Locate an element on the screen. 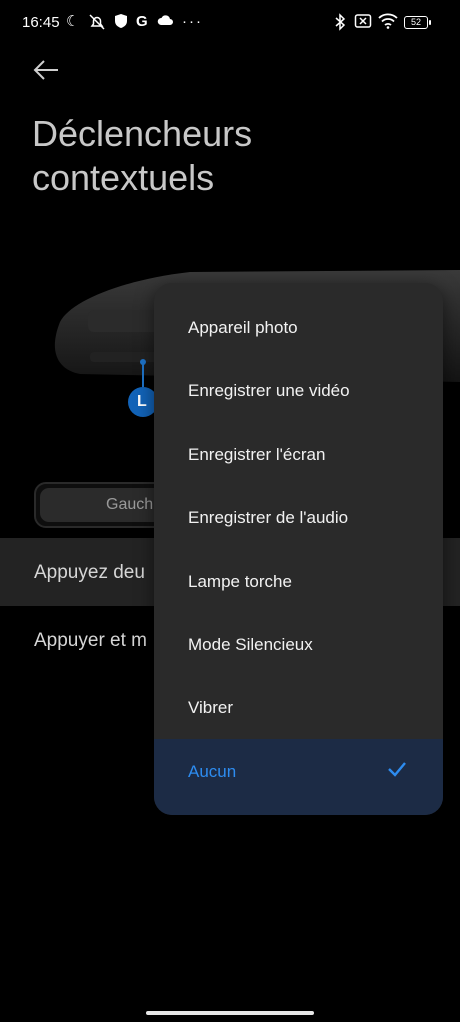  page-title: Déclencheurs contextuels is located at coordinates (142, 155).